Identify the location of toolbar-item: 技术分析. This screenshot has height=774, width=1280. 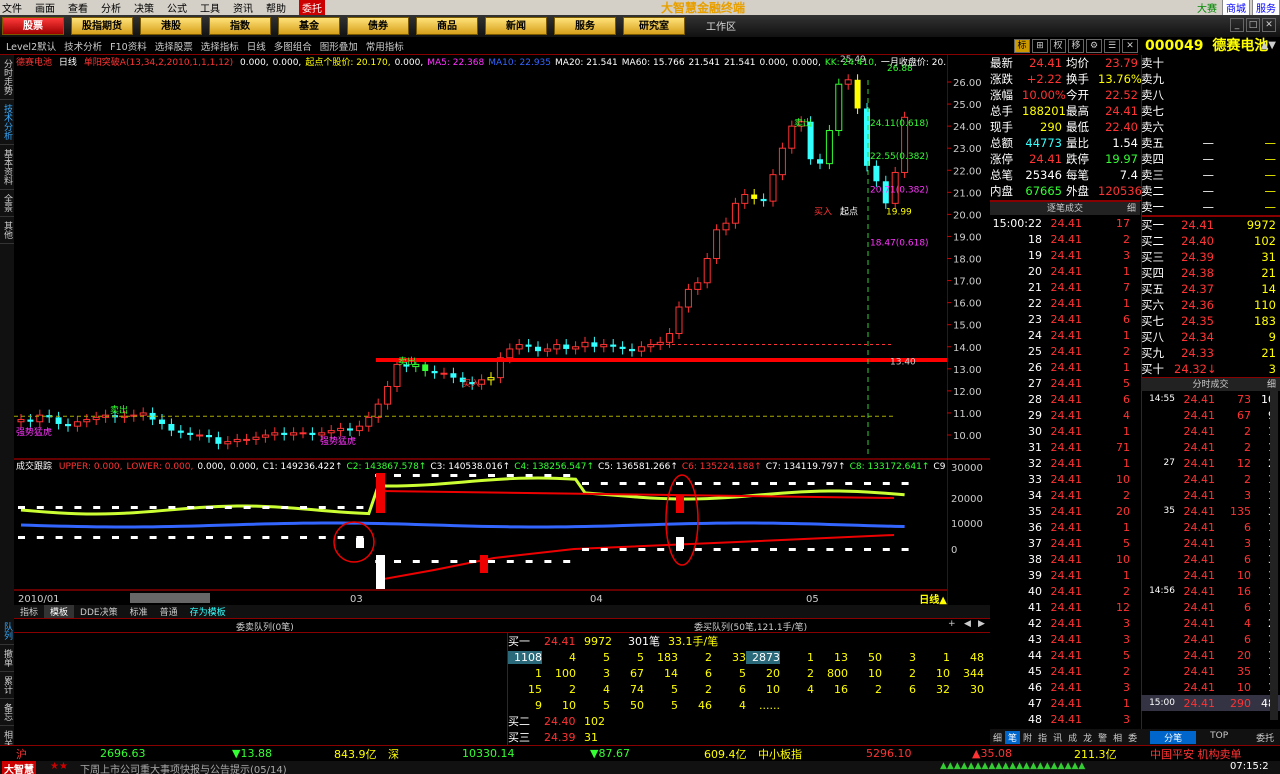
(83, 46).